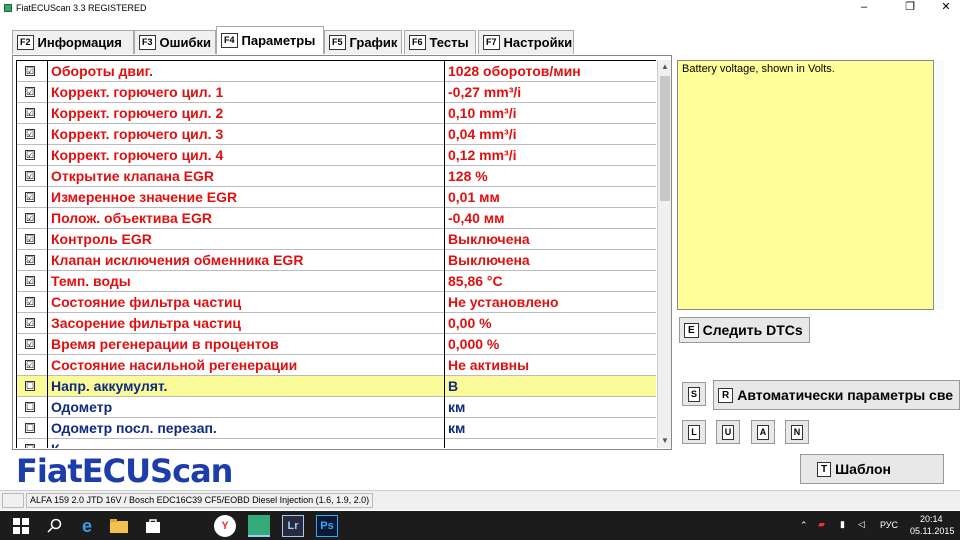 This screenshot has height=540, width=960. What do you see at coordinates (336, 323) in the screenshot?
I see `table-row: ☑ Засорение фильтра частиц 0,00 %` at bounding box center [336, 323].